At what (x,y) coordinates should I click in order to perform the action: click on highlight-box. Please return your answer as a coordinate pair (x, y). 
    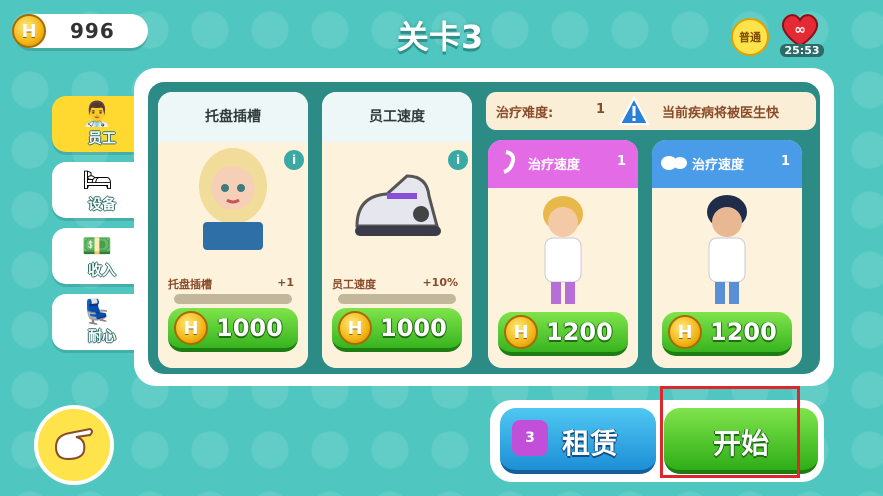
    Looking at the image, I should click on (730, 432).